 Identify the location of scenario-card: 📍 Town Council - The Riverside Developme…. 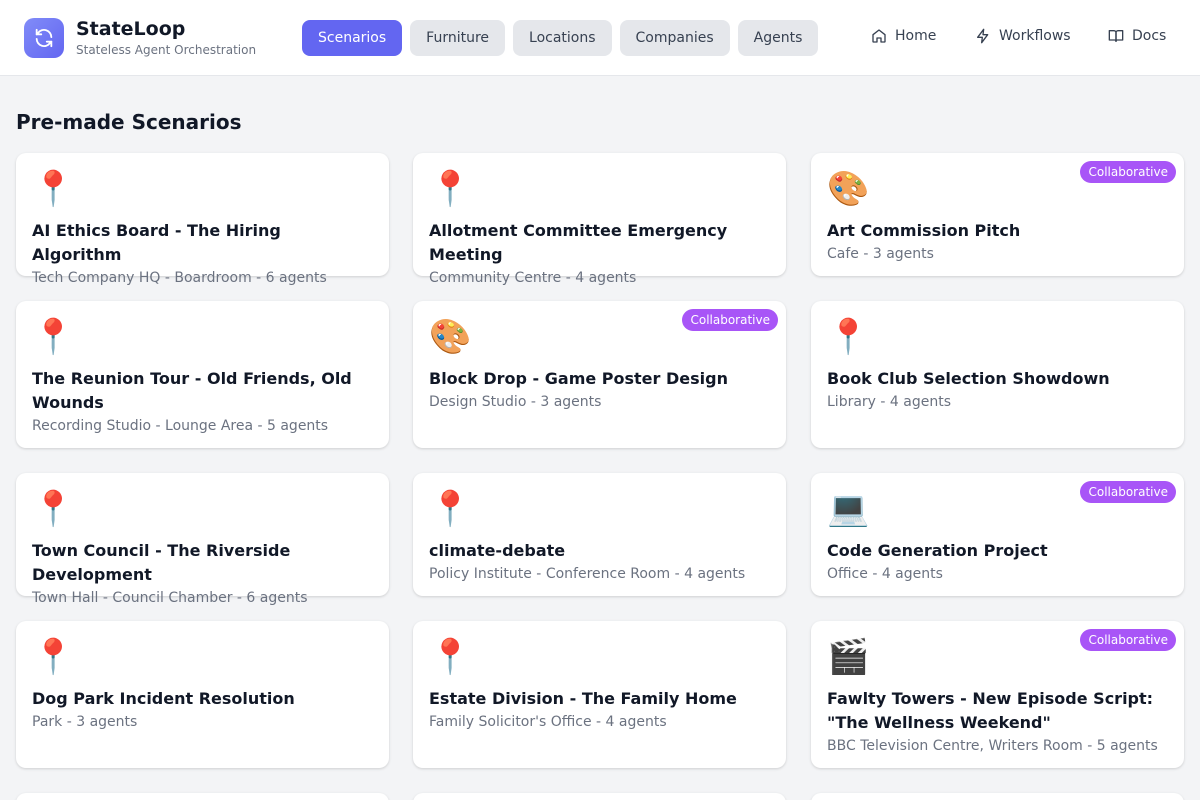
(202, 539).